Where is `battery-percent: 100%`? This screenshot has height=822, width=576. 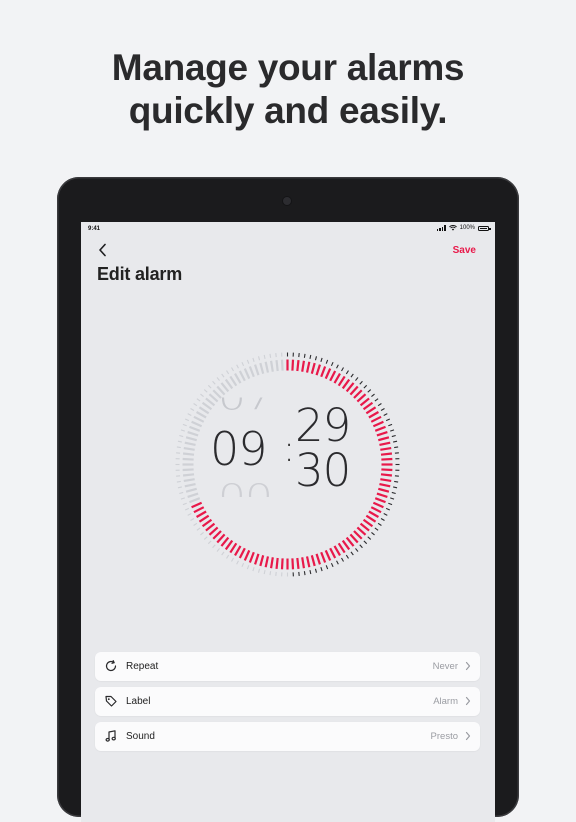 battery-percent: 100% is located at coordinates (467, 228).